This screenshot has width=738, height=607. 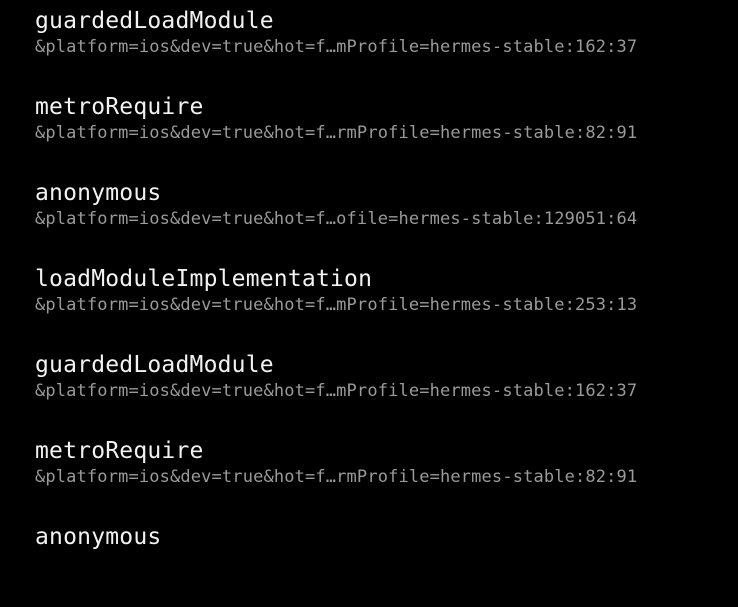 I want to click on stack-frame: anonymous, so click(x=386, y=564).